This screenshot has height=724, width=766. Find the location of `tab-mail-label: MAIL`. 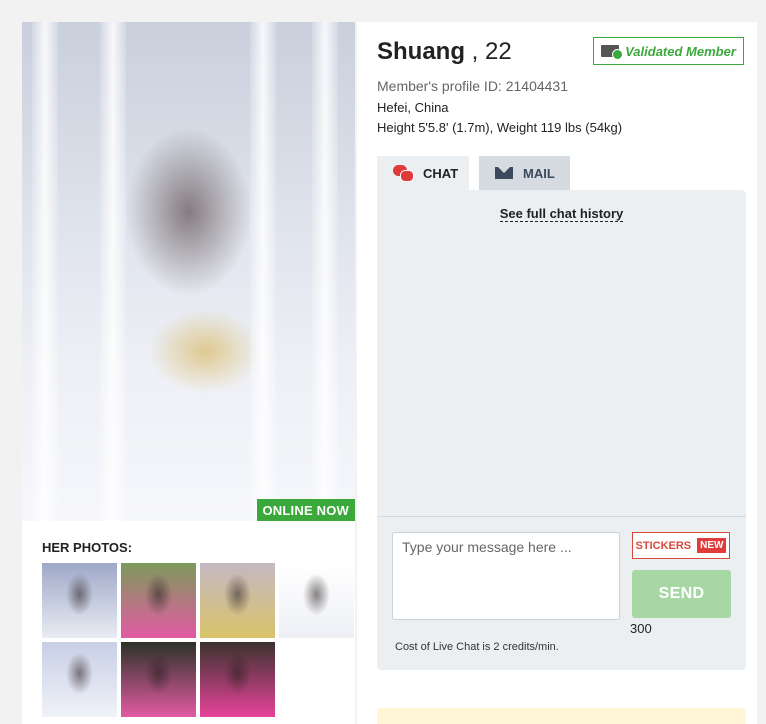

tab-mail-label: MAIL is located at coordinates (539, 173).